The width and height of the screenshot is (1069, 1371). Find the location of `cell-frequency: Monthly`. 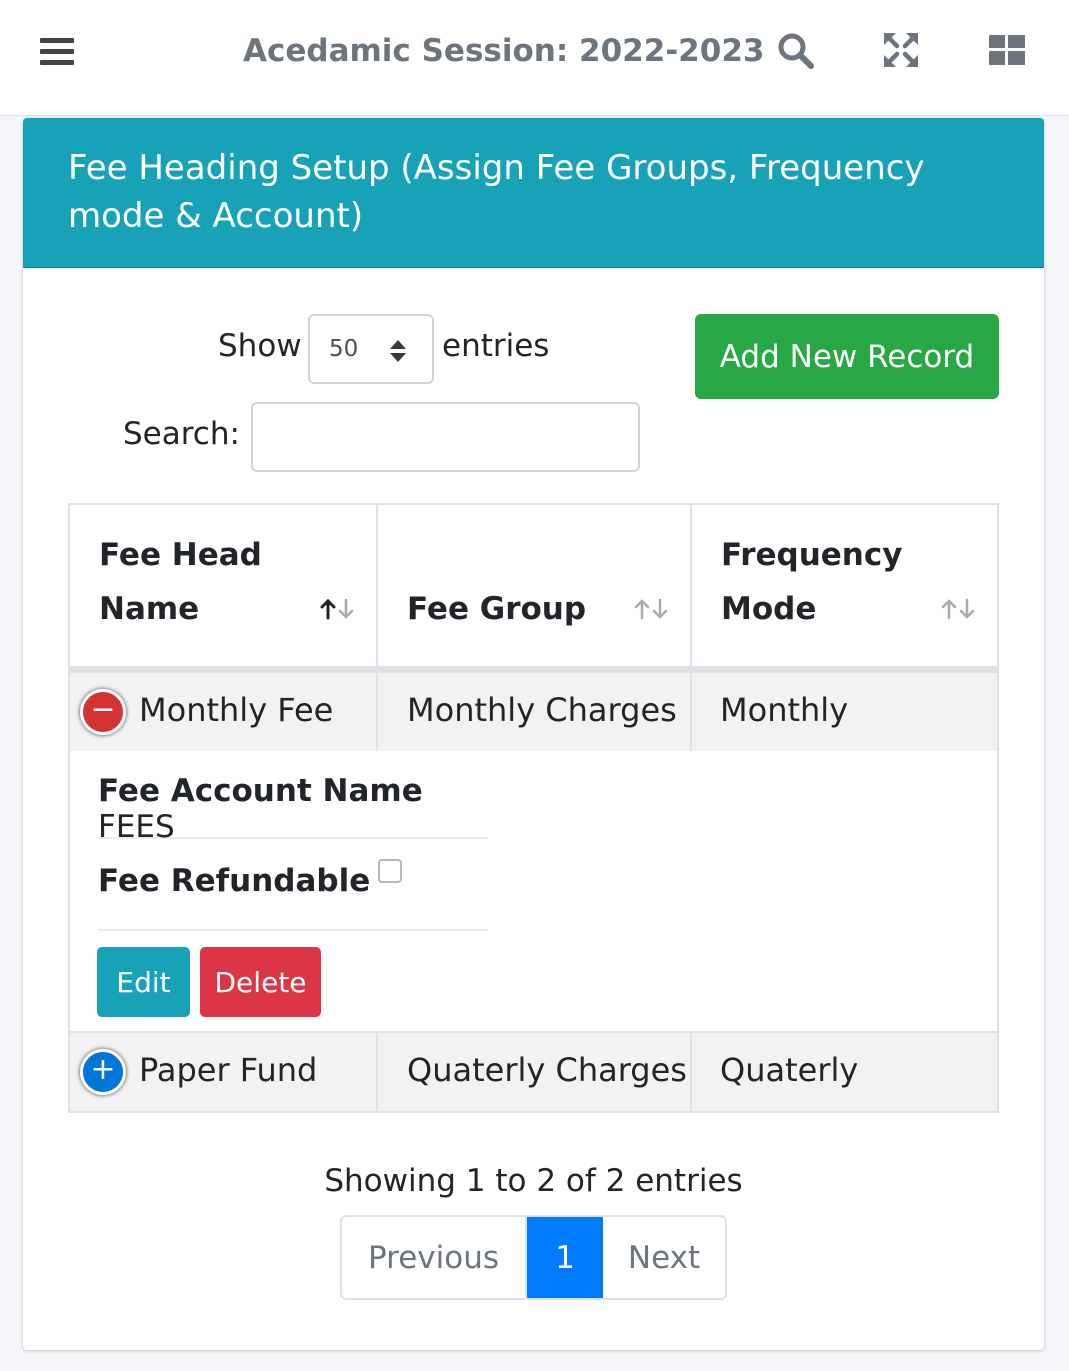

cell-frequency: Monthly is located at coordinates (844, 712).